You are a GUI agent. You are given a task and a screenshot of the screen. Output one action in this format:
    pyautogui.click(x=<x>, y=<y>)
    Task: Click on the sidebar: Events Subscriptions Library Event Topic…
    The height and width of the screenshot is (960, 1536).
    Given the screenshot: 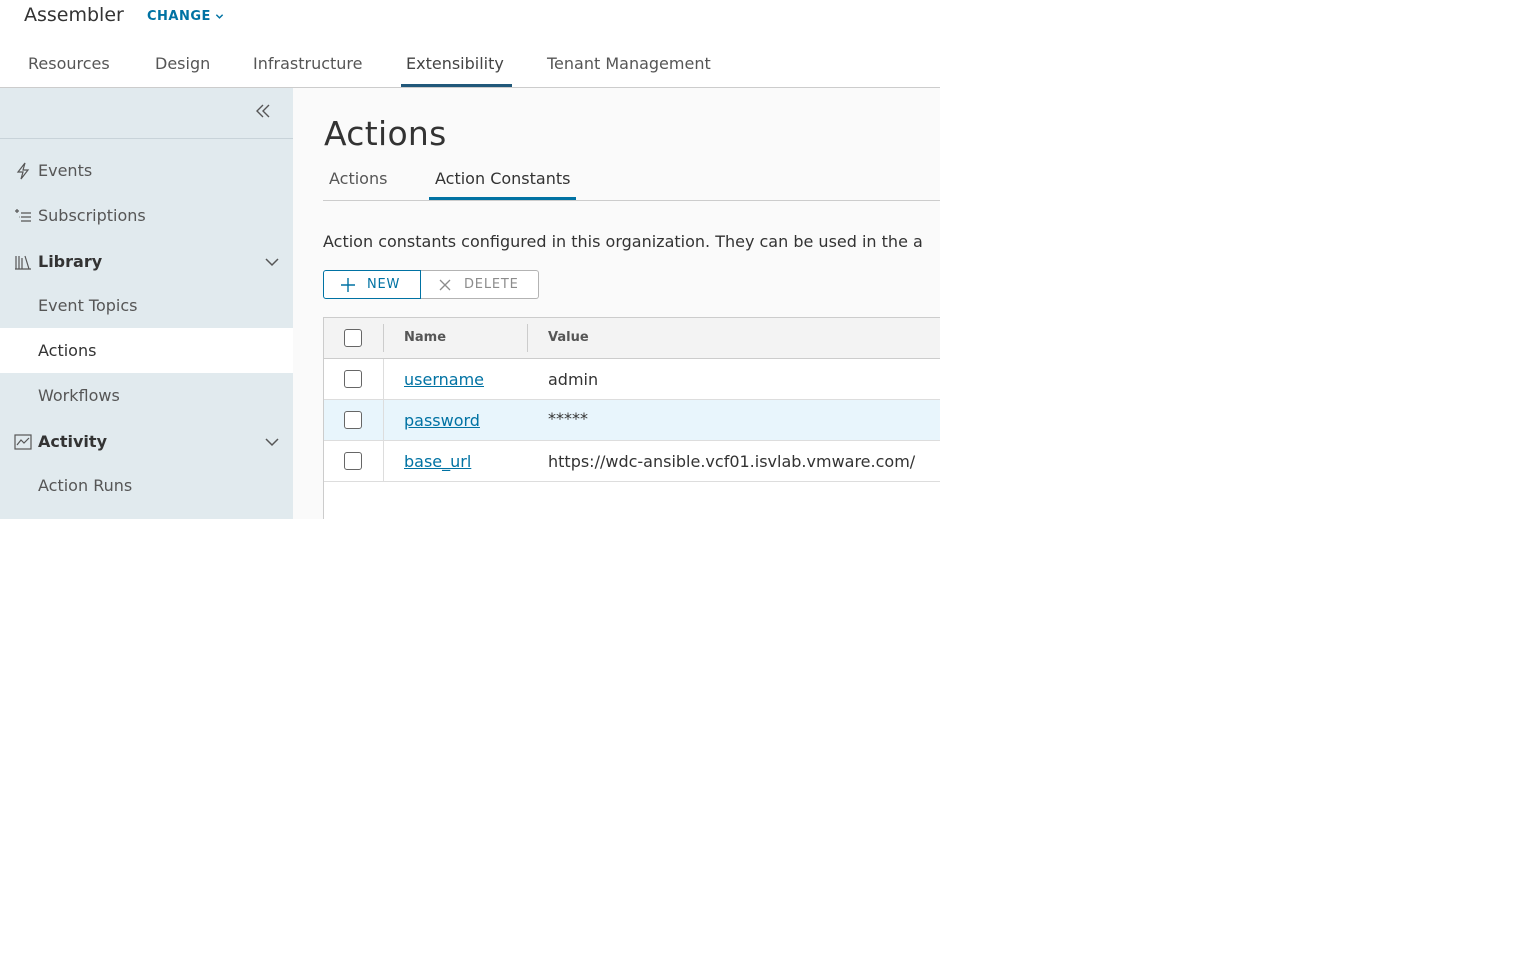 What is the action you would take?
    pyautogui.click(x=146, y=303)
    